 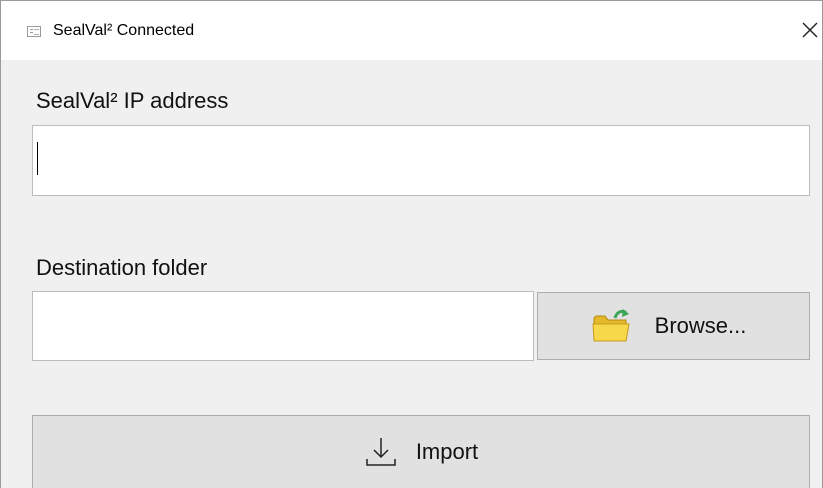 I want to click on title-bar: SealVal² Connected, so click(x=411, y=30).